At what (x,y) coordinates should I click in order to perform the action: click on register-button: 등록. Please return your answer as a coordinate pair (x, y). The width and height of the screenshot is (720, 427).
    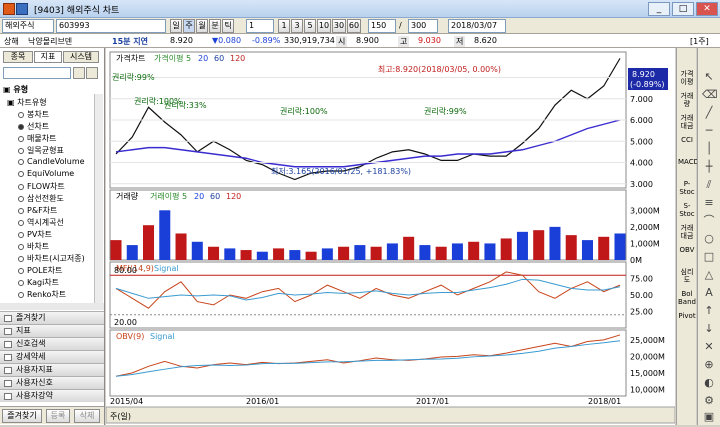
    Looking at the image, I should click on (58, 416).